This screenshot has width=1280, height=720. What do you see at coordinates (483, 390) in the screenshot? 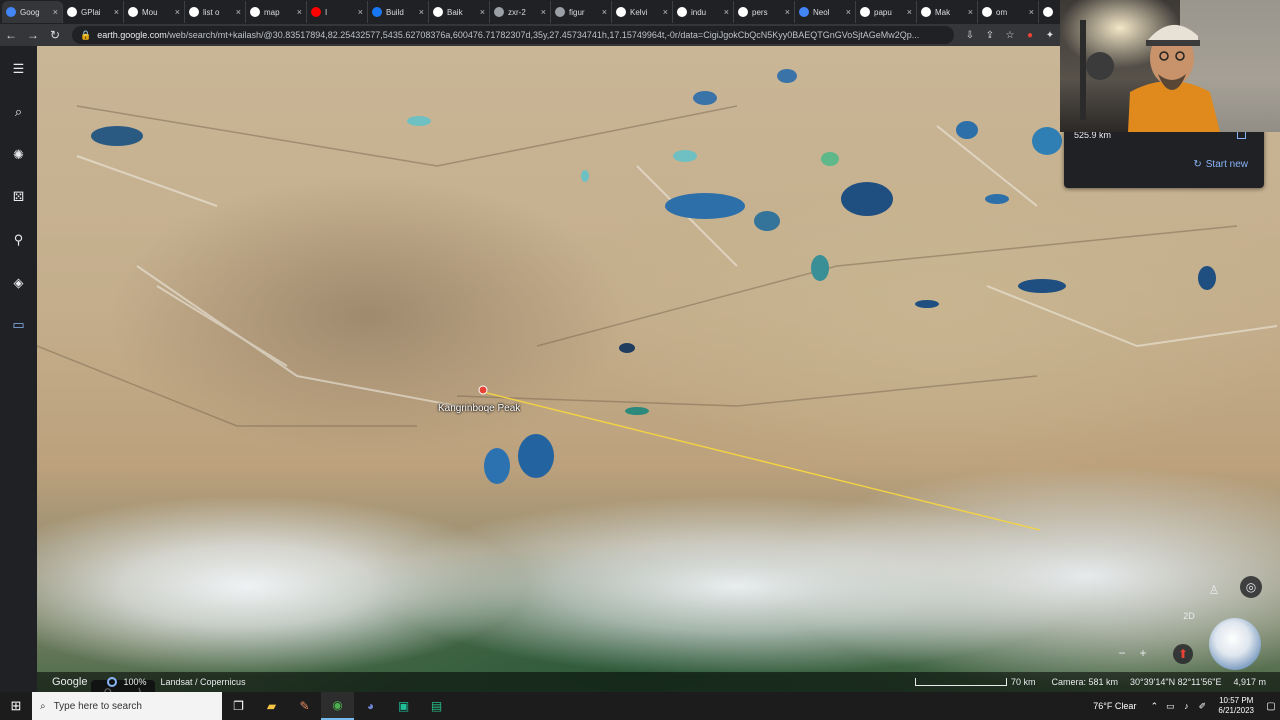
I see `location-pin-icon` at bounding box center [483, 390].